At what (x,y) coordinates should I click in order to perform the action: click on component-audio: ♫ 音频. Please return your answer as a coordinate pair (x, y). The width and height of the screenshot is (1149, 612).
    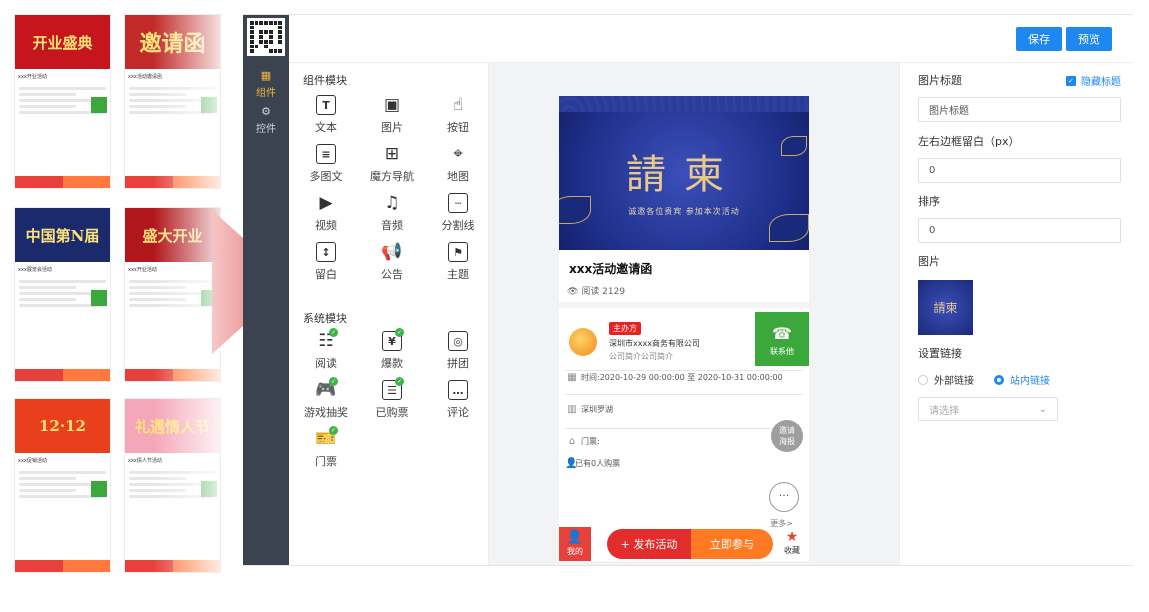
    Looking at the image, I should click on (392, 213).